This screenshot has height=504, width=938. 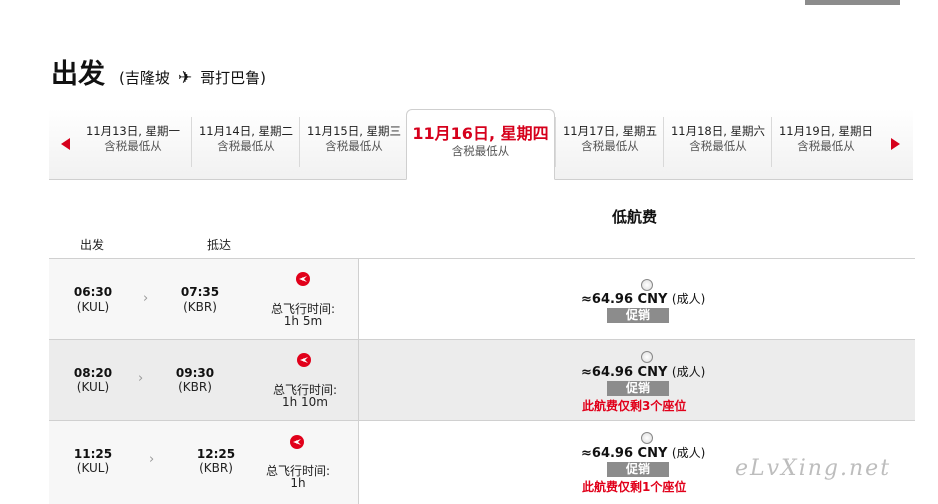 I want to click on arrival-column-header: 抵达, so click(x=219, y=245).